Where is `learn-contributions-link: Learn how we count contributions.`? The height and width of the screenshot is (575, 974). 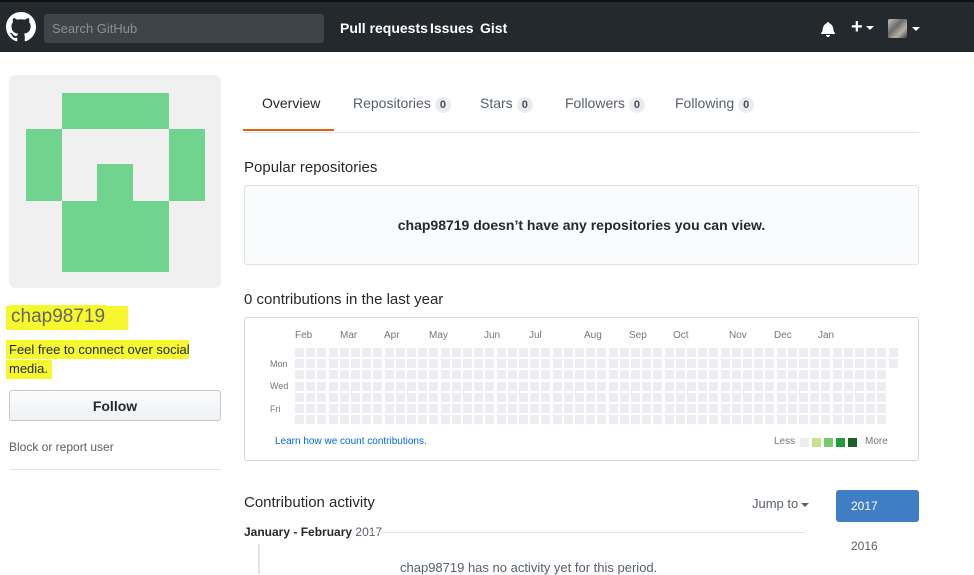
learn-contributions-link: Learn how we count contributions. is located at coordinates (351, 441).